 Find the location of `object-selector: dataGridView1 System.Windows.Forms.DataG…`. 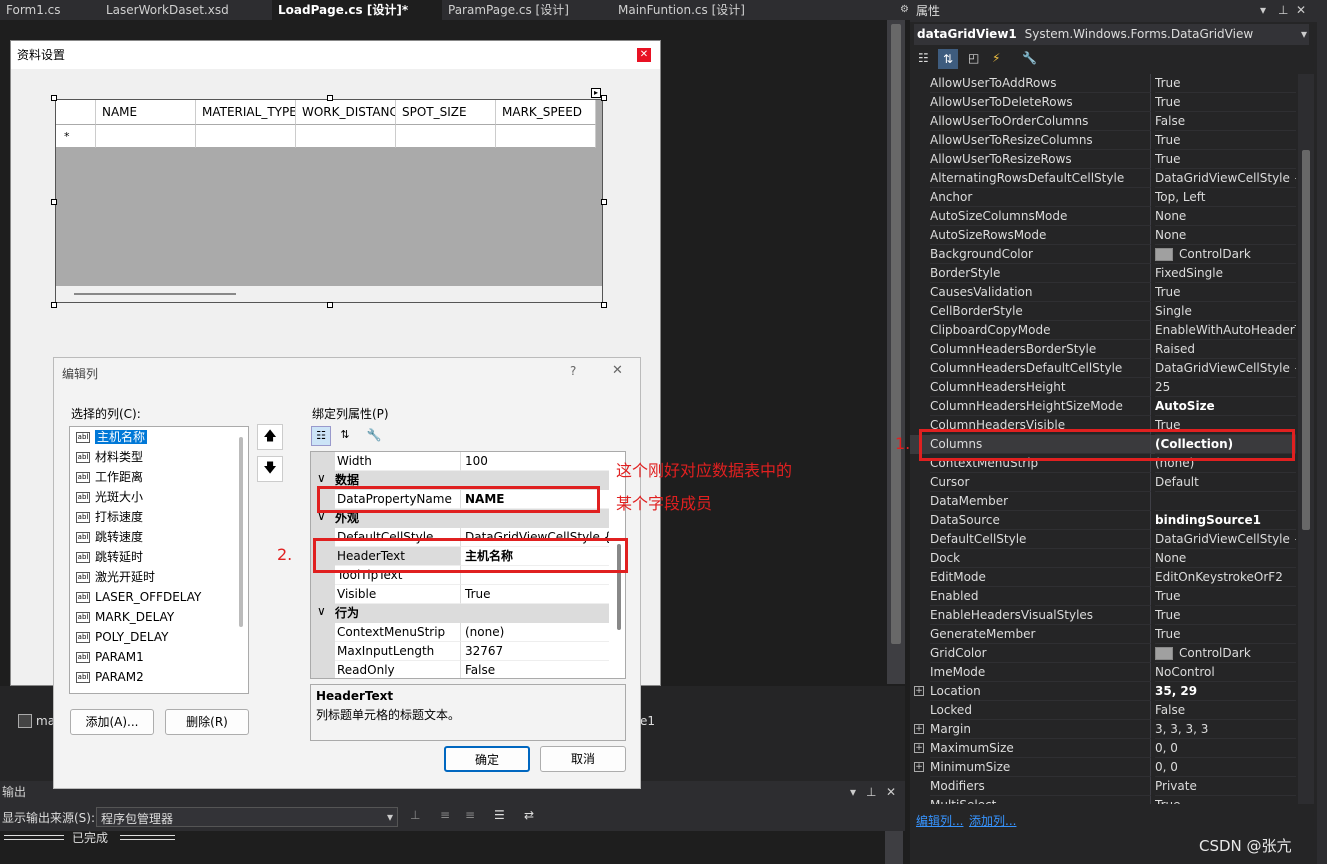

object-selector: dataGridView1 System.Windows.Forms.DataG… is located at coordinates (1111, 34).